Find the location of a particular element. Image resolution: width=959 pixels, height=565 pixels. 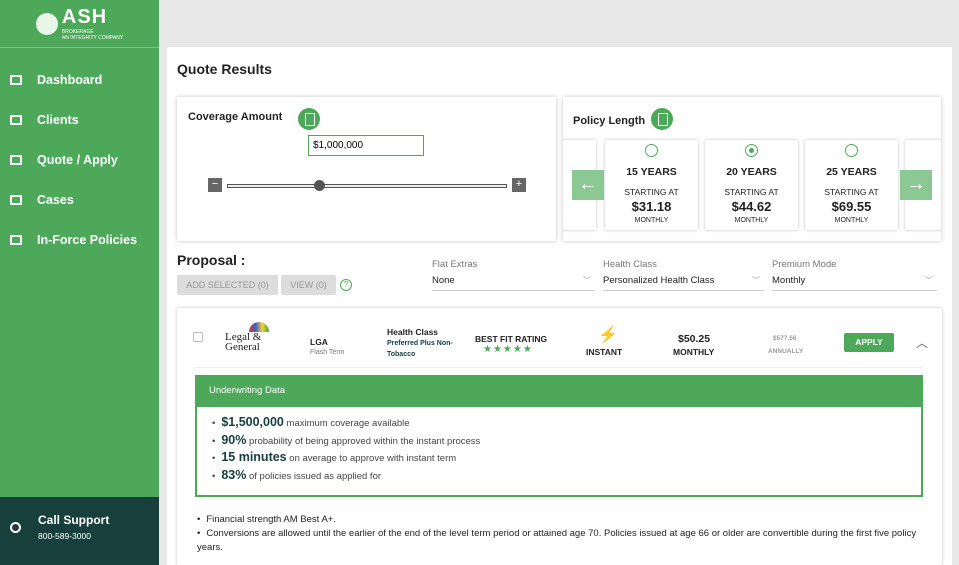

proposal-heading: Proposal : is located at coordinates (211, 260).